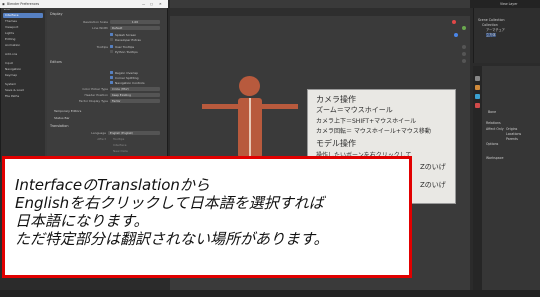 Image resolution: width=540 pixels, height=297 pixels. Describe the element at coordinates (23, 4) in the screenshot. I see `window-title: Blender Preferences` at that location.